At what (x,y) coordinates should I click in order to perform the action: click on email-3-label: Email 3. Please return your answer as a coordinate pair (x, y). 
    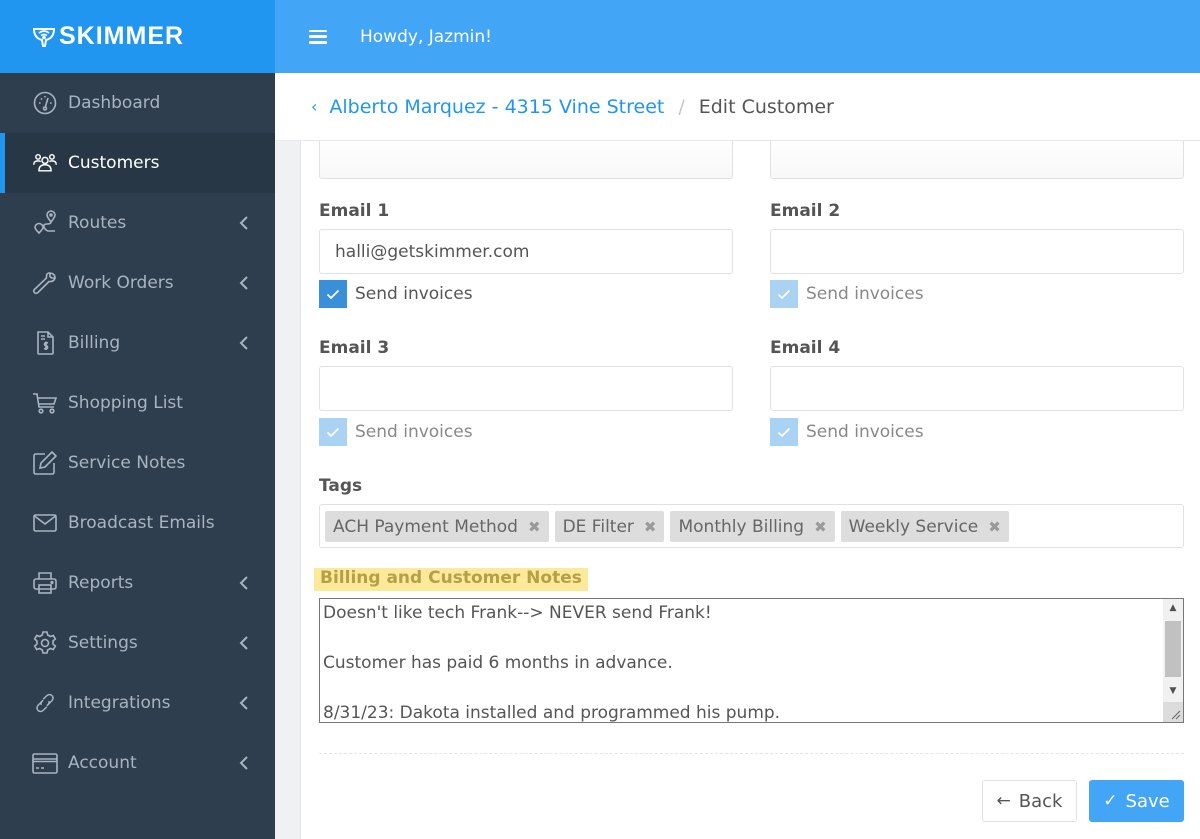
    Looking at the image, I should click on (354, 348).